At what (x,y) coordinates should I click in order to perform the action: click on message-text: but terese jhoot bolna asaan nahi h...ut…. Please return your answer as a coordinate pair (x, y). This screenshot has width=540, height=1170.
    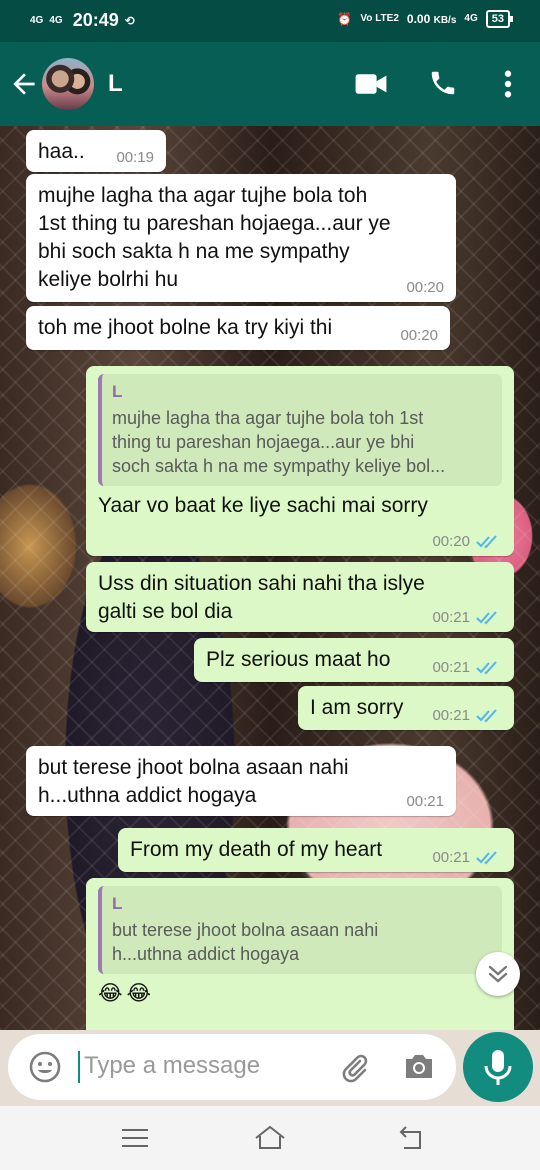
    Looking at the image, I should click on (193, 781).